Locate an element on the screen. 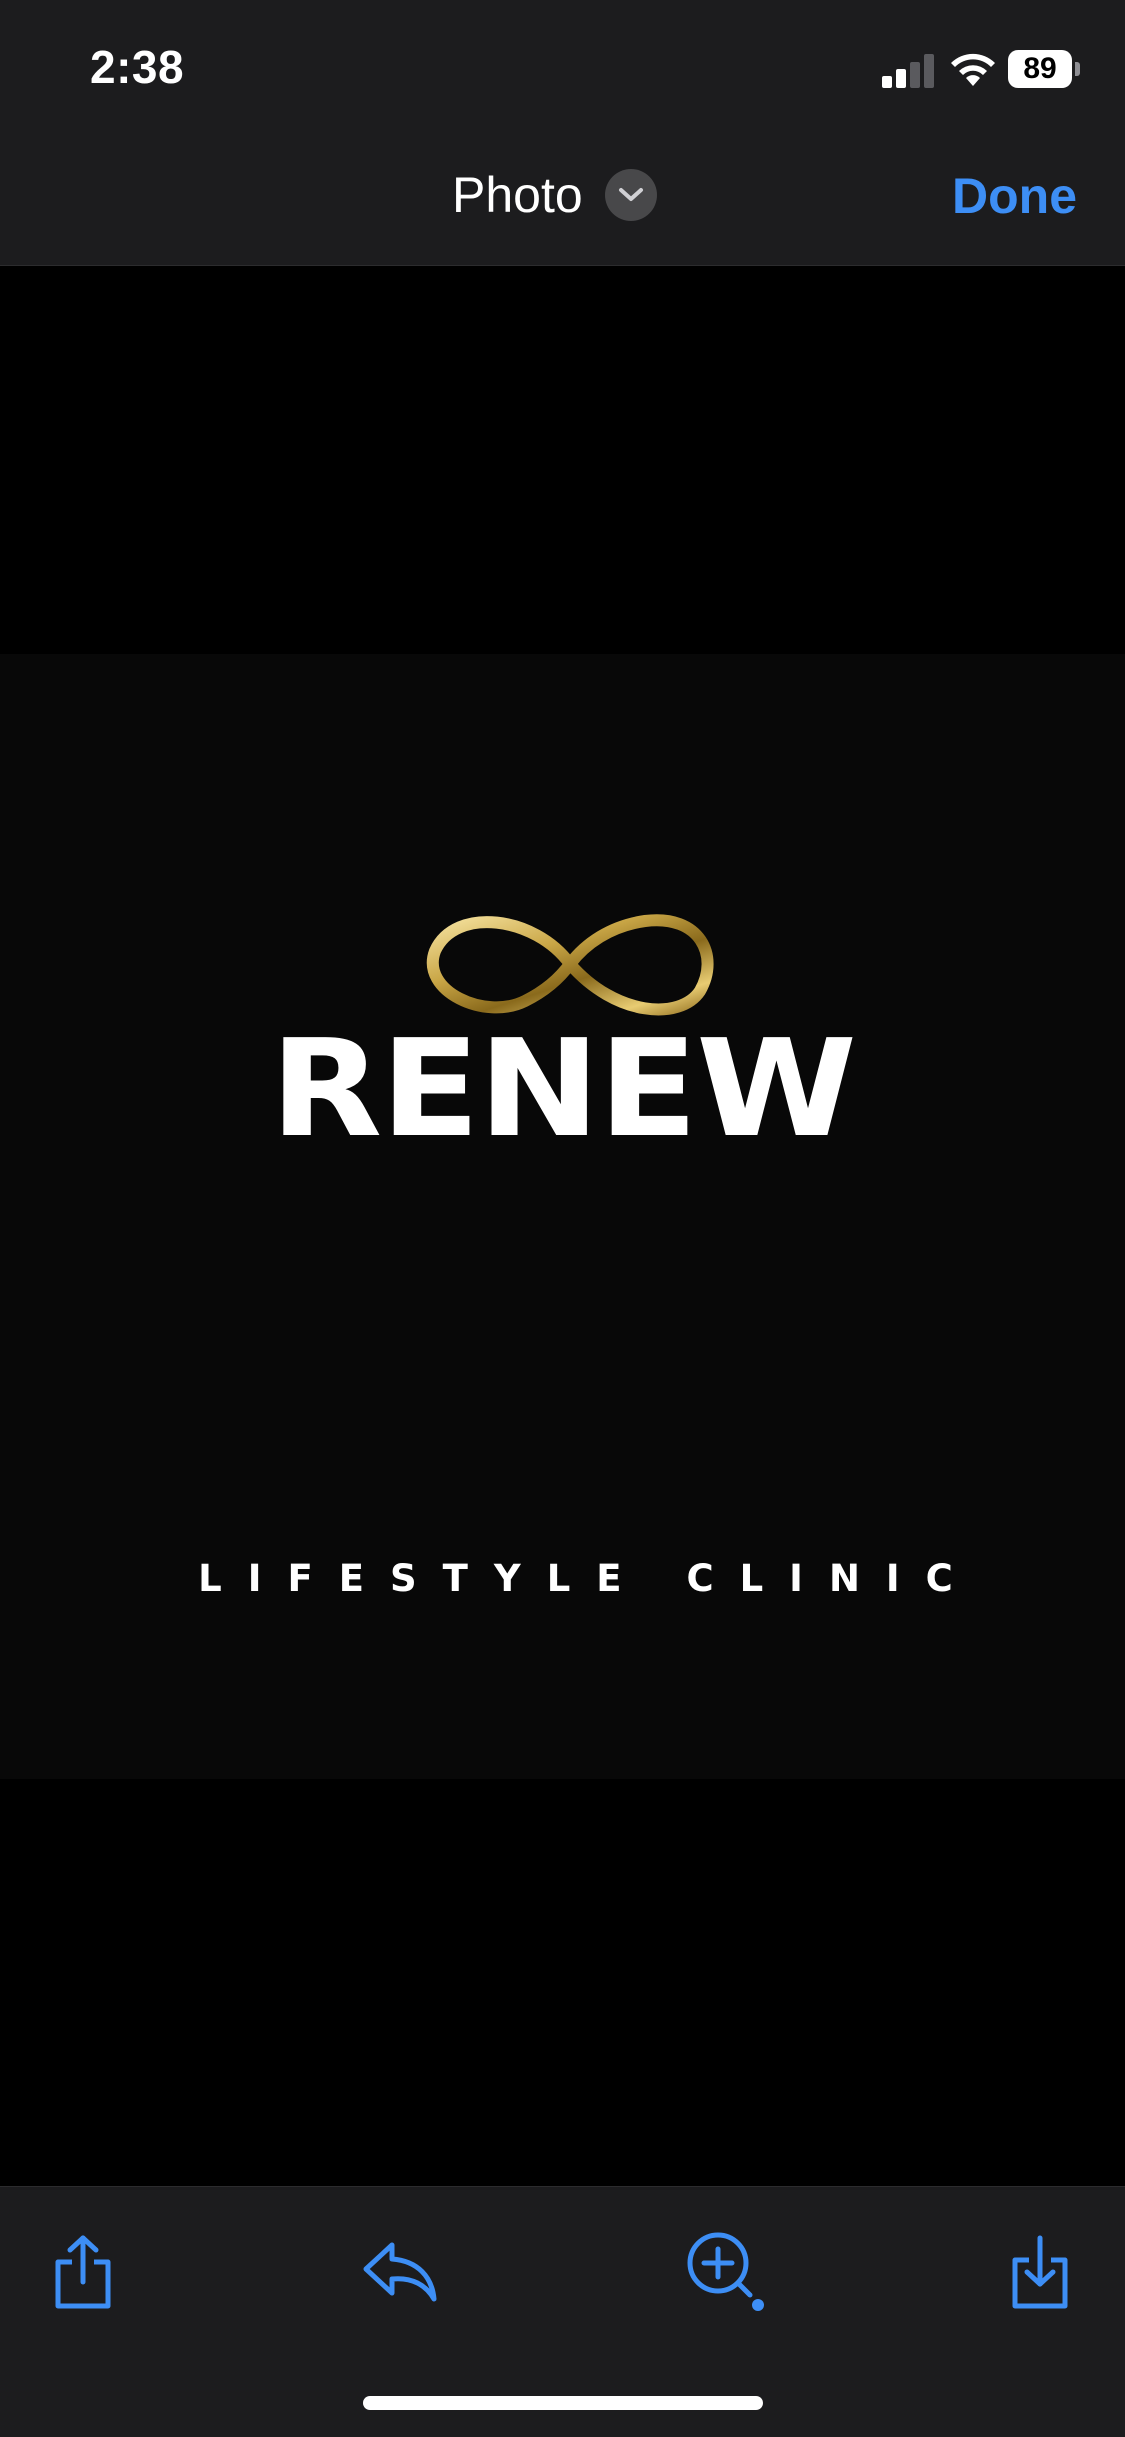  markup-zoom-icon is located at coordinates (725, 2271).